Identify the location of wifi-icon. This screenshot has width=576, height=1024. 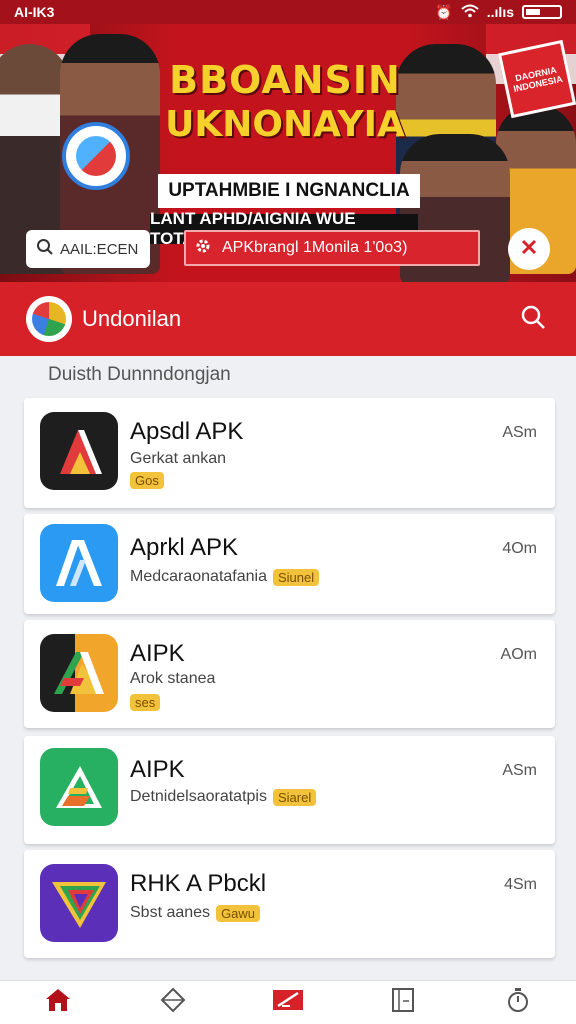
(470, 12).